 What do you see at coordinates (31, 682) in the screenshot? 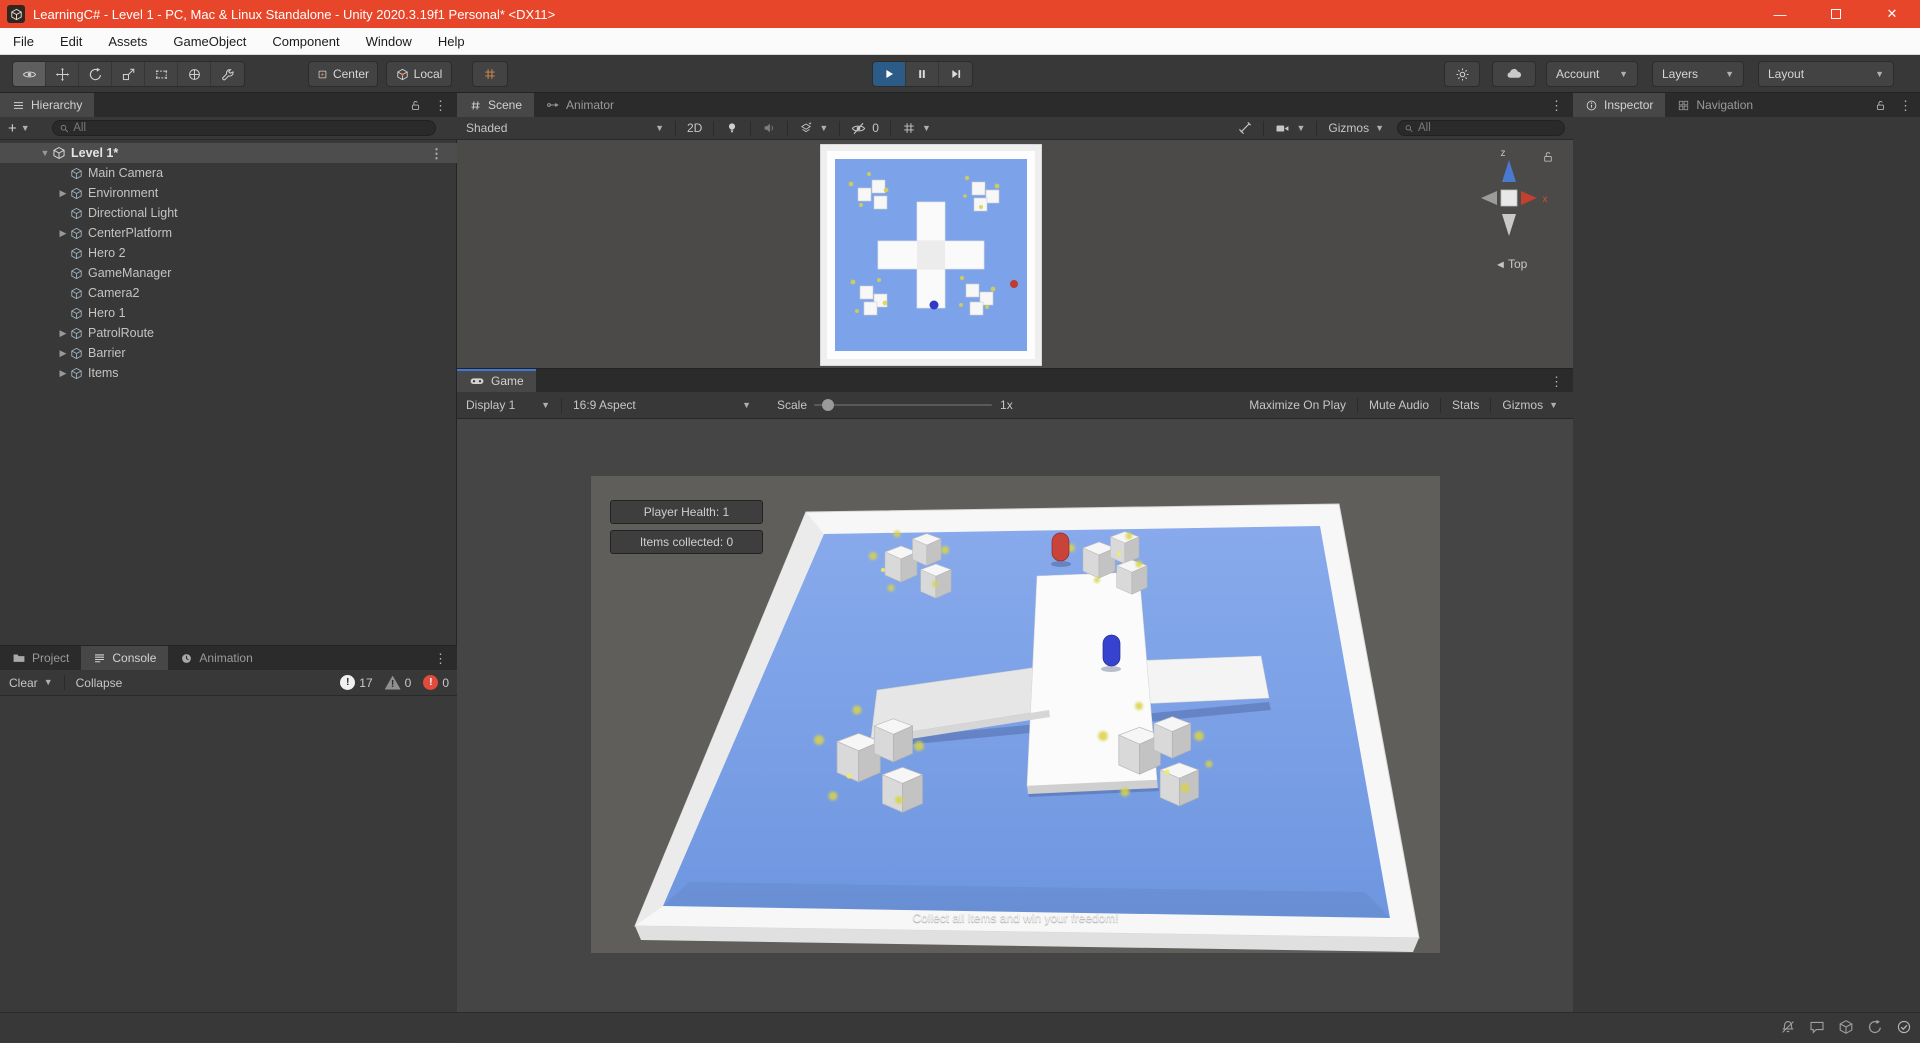
I see `clear-button: Clear ▼` at bounding box center [31, 682].